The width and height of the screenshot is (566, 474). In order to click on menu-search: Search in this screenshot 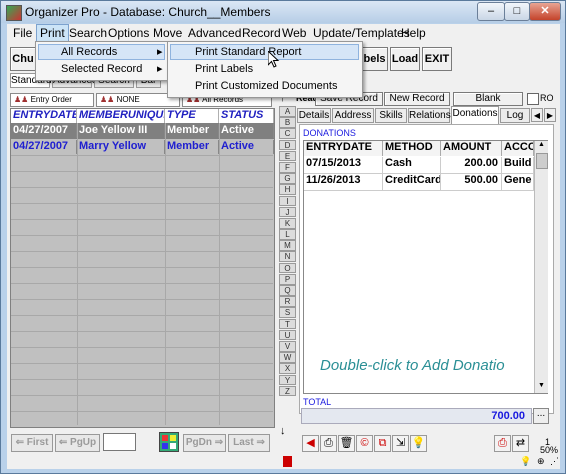, I will do `click(88, 33)`.